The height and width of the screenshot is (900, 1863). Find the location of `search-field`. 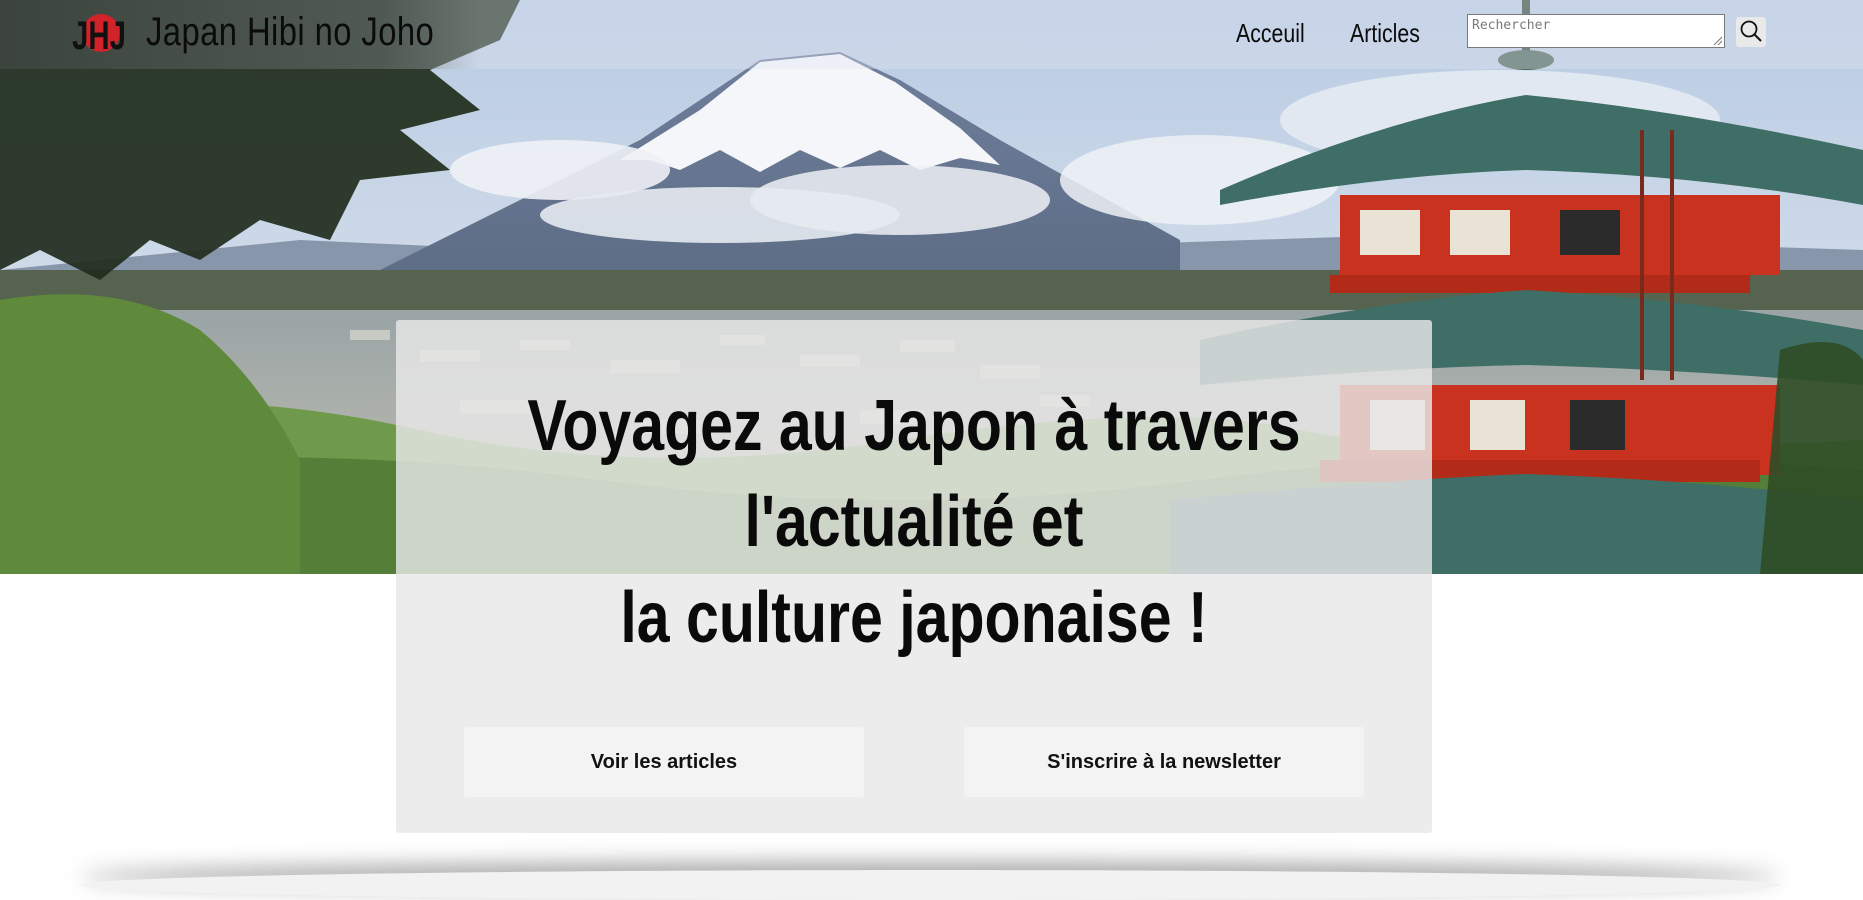

search-field is located at coordinates (1596, 31).